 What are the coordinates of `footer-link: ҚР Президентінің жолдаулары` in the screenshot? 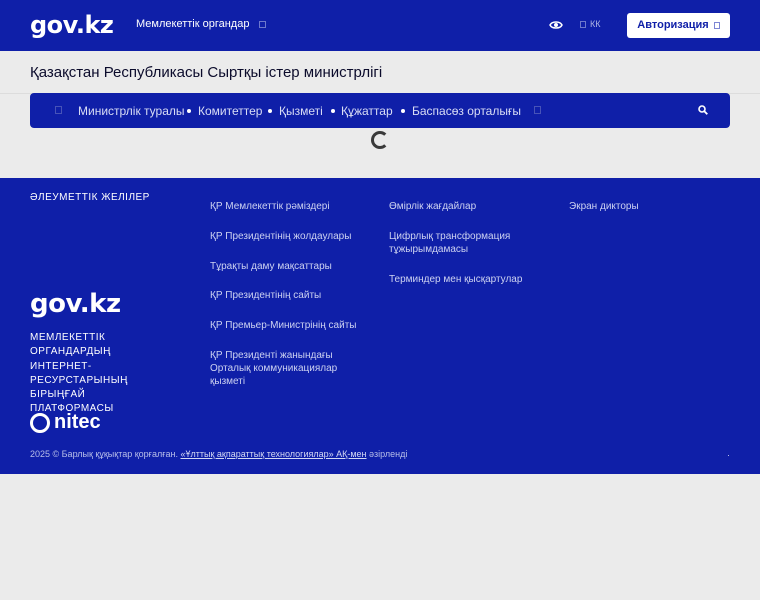 It's located at (290, 236).